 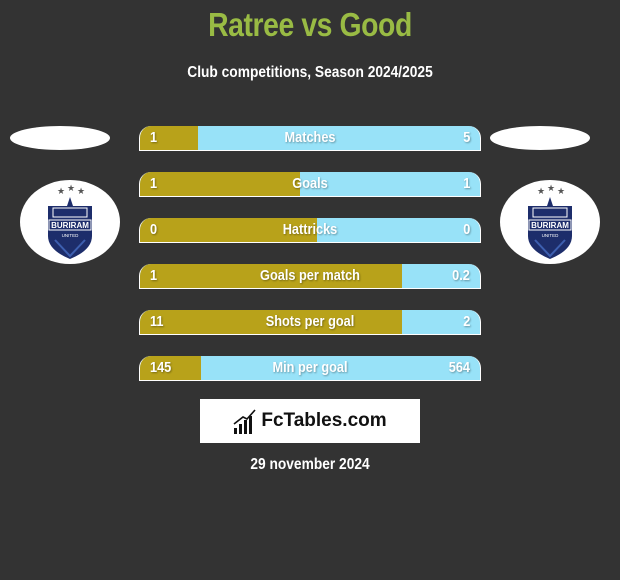 I want to click on left-team-logo: ★ ★ ★ BURIRAM UNITED, so click(x=70, y=222).